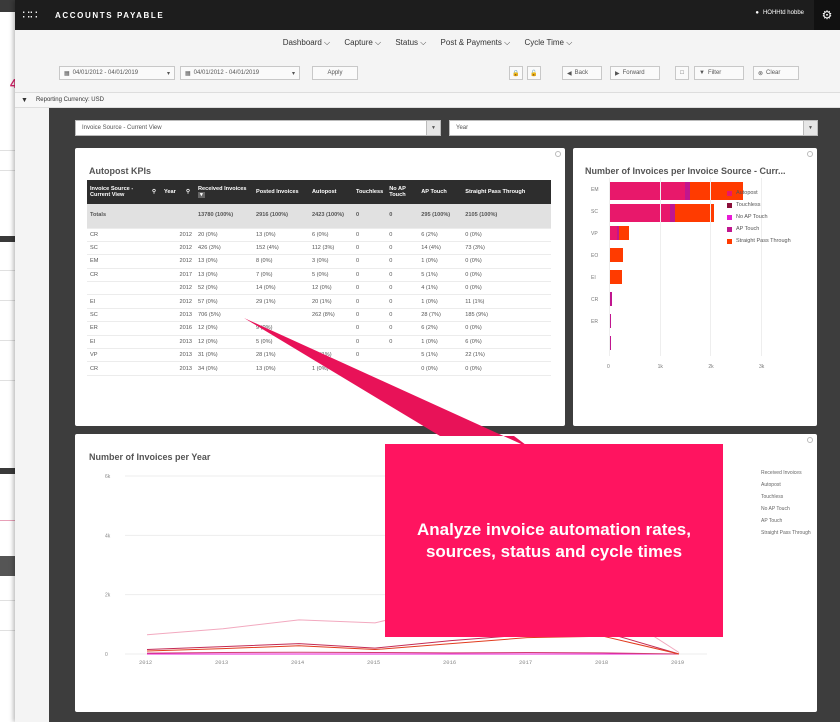 Image resolution: width=840 pixels, height=722 pixels. Describe the element at coordinates (387, 383) in the screenshot. I see `callout-arrow-shape` at that location.